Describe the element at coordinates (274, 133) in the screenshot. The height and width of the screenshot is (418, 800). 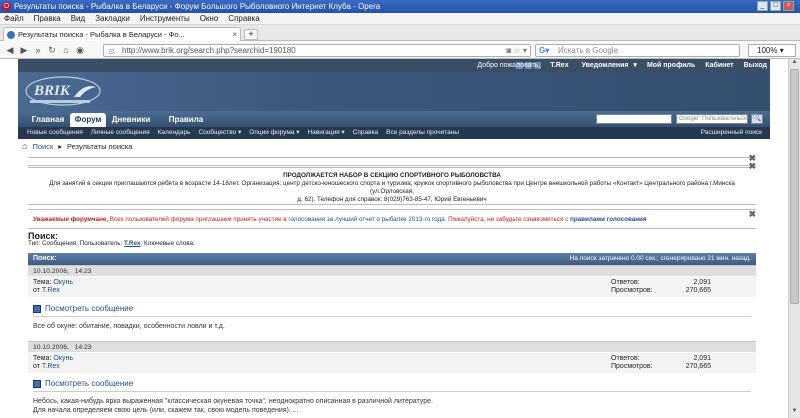
I see `subnav-forum-options: Опции форума ▾` at that location.